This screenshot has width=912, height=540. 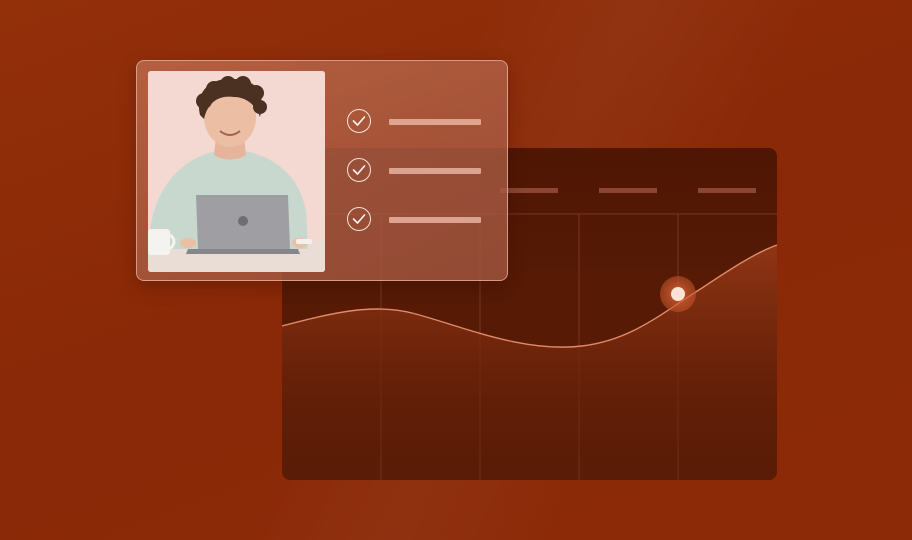 What do you see at coordinates (678, 294) in the screenshot?
I see `highlight-point` at bounding box center [678, 294].